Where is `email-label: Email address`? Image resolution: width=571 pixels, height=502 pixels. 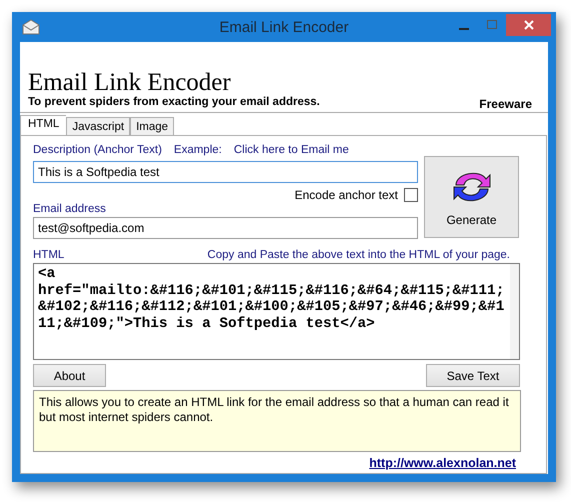 email-label: Email address is located at coordinates (70, 209).